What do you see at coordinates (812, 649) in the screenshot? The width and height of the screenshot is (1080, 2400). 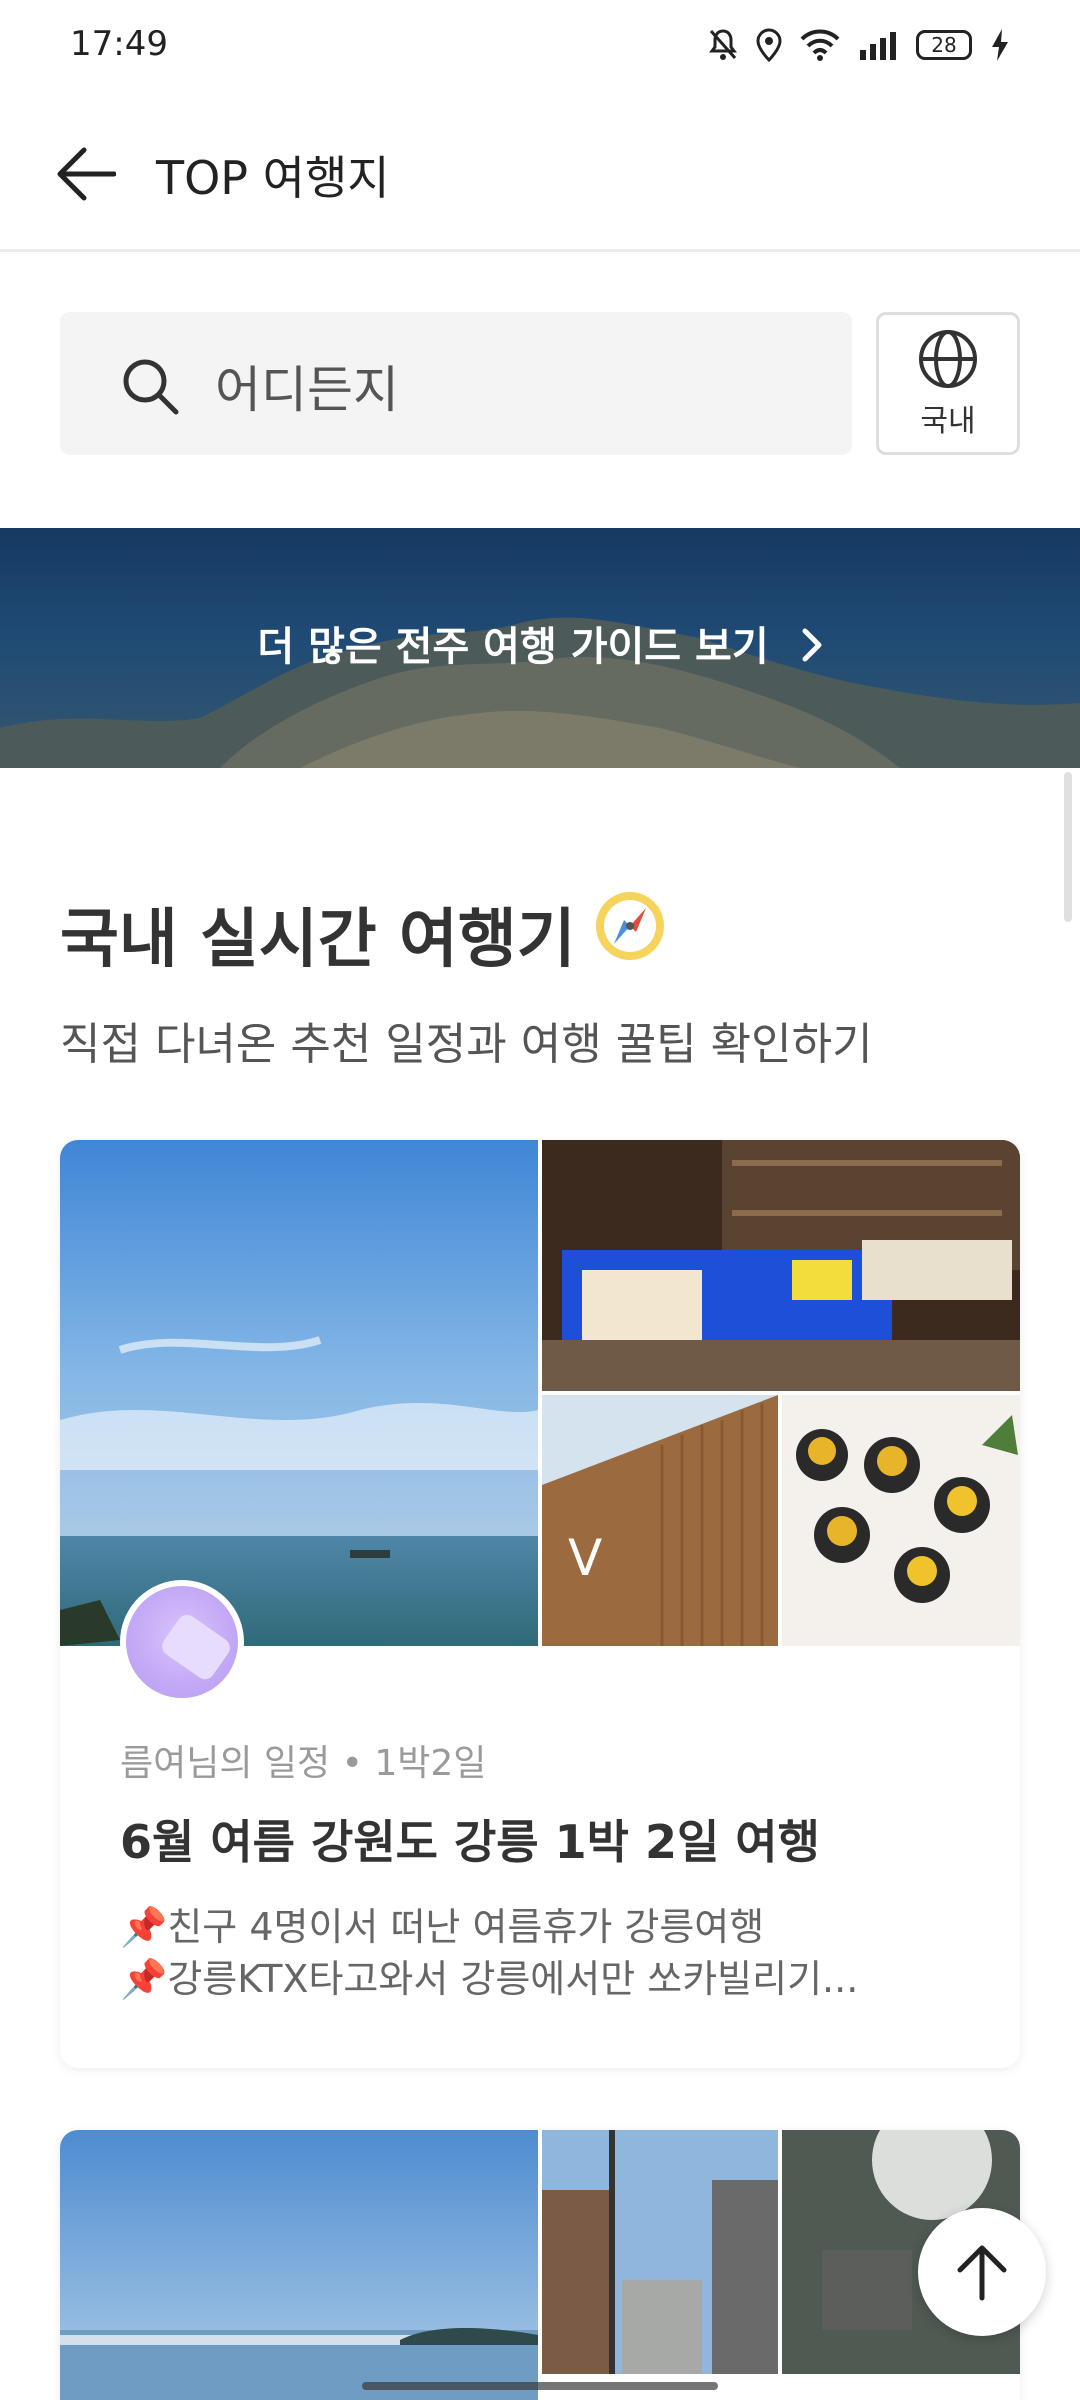 I see `chevron-right-icon` at bounding box center [812, 649].